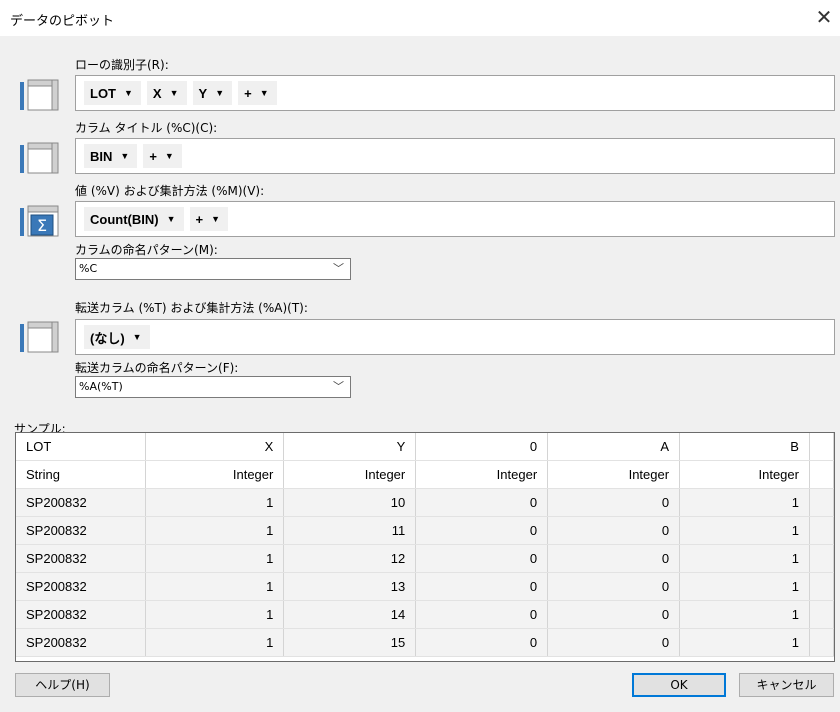 Image resolution: width=840 pixels, height=712 pixels. I want to click on column-chip-bin: BIN ▼, so click(111, 156).